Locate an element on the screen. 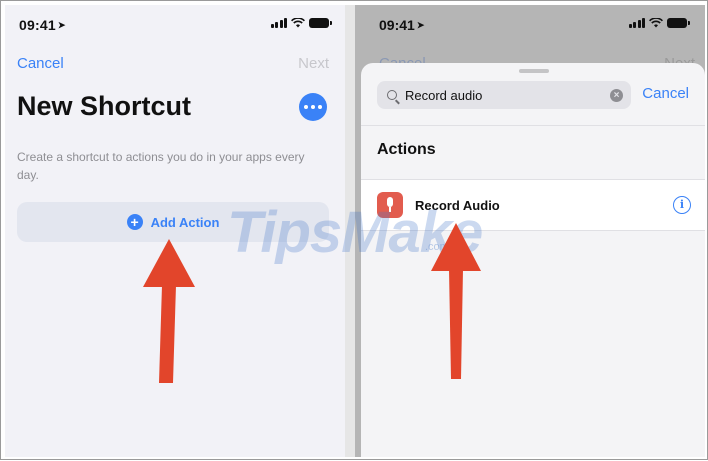 Image resolution: width=708 pixels, height=461 pixels. arrow-to-record-audio is located at coordinates (456, 301).